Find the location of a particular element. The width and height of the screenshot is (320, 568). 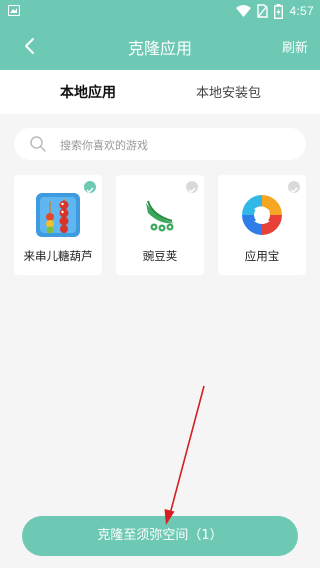

wandoujia-icon is located at coordinates (160, 216).